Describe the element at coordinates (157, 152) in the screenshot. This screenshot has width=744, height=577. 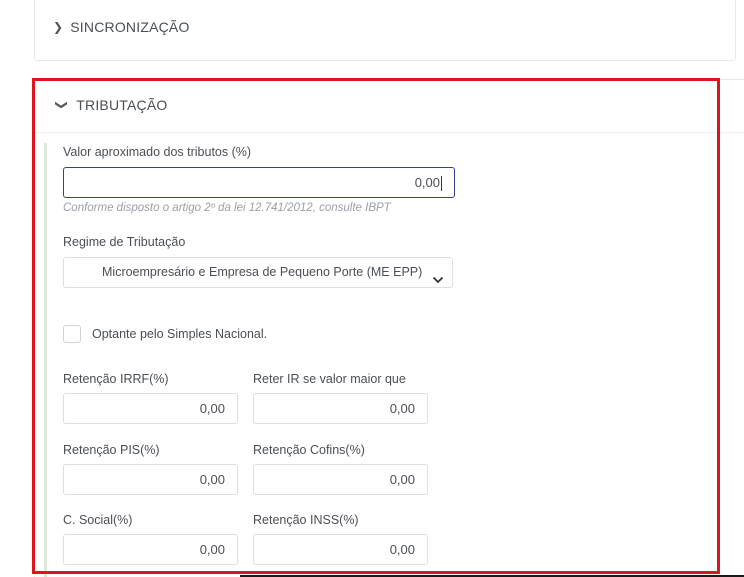
I see `valor-aproximado-label: Valor aproximado dos tributos (%)` at that location.